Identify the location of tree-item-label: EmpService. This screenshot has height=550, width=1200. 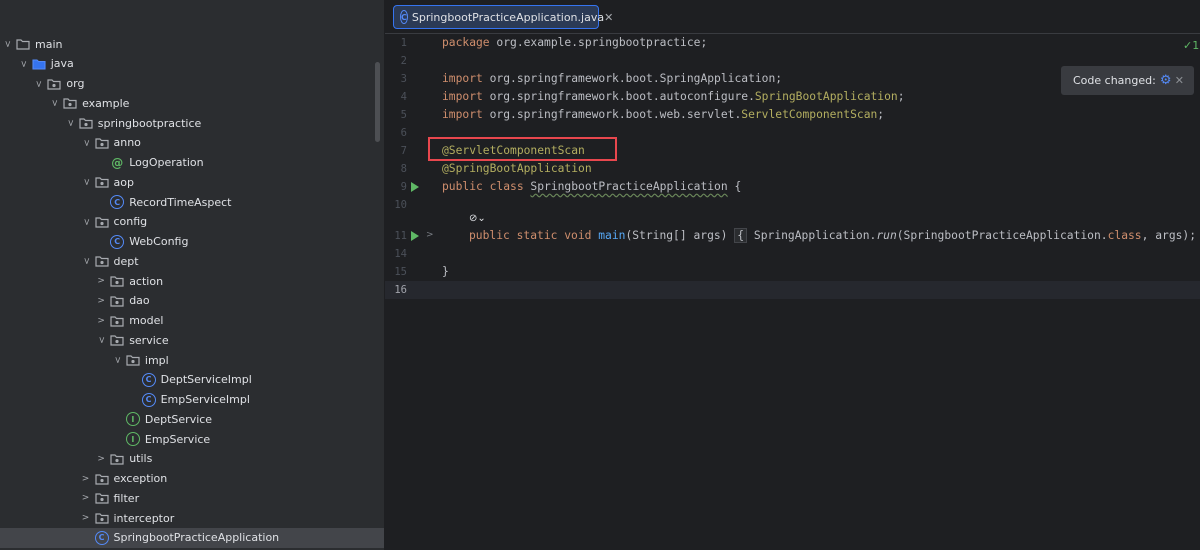
(177, 439).